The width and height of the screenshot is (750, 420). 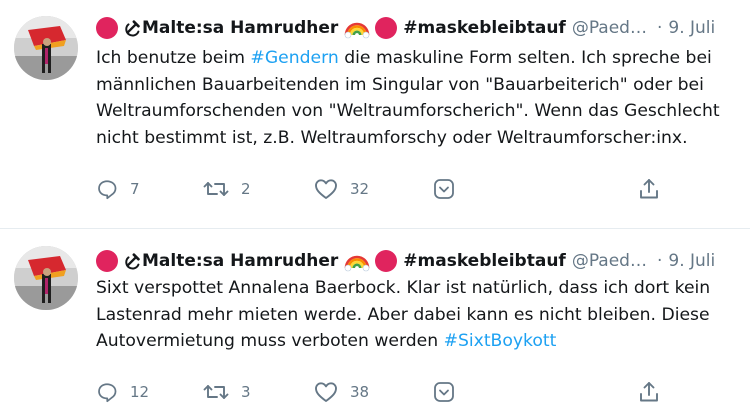 What do you see at coordinates (360, 392) in the screenshot?
I see `like-count: 38` at bounding box center [360, 392].